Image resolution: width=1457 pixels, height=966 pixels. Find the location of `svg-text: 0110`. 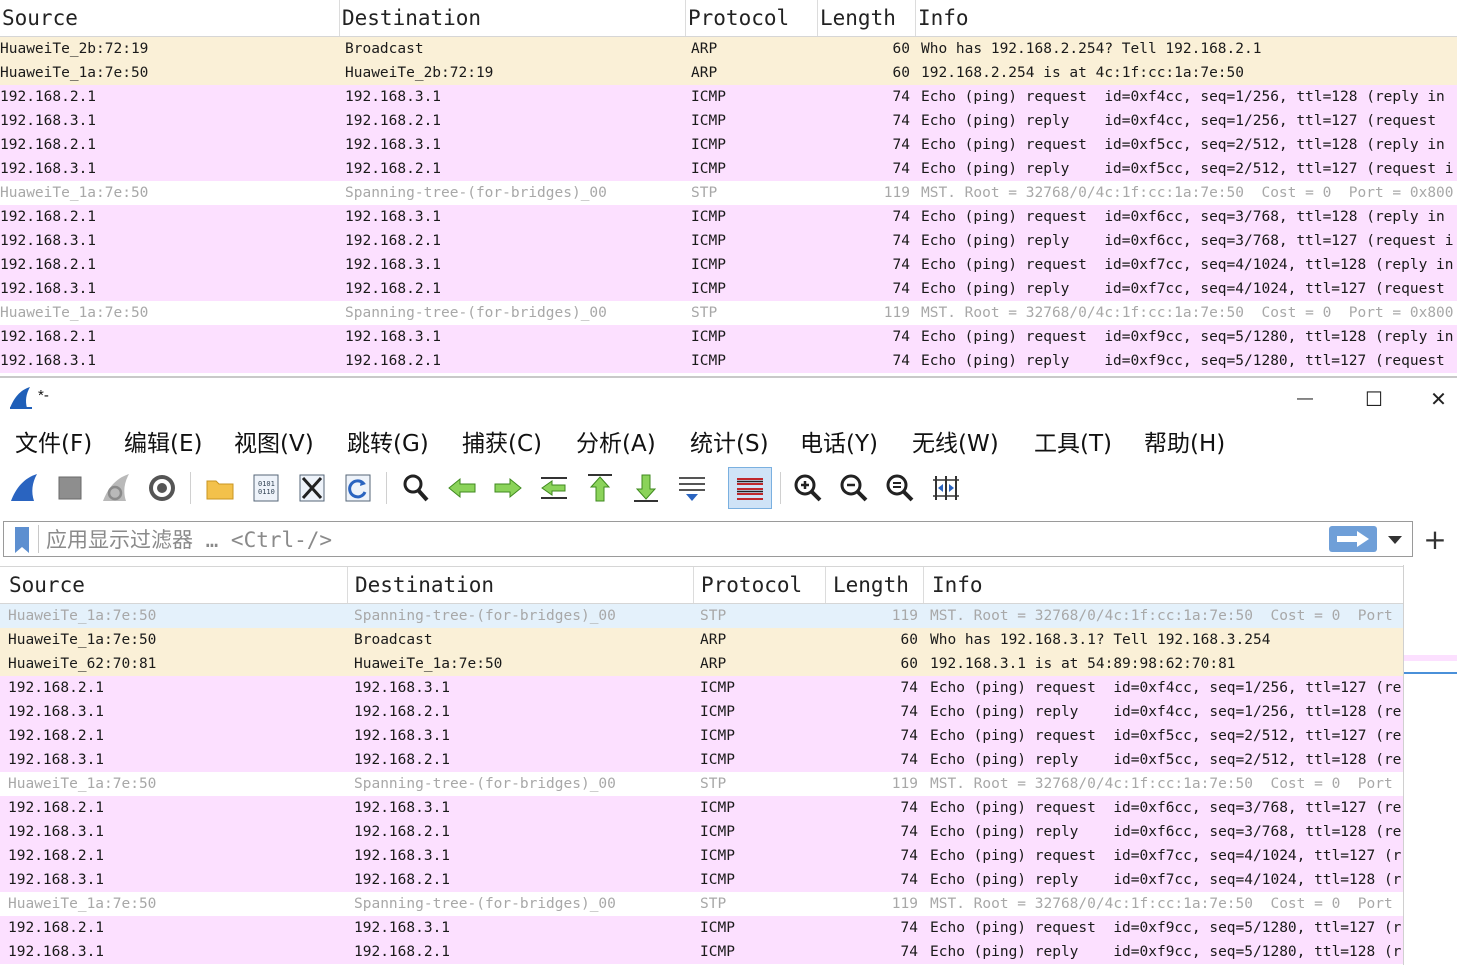

svg-text: 0110 is located at coordinates (266, 492).